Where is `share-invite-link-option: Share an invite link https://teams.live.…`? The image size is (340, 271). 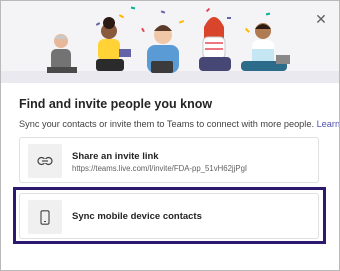 share-invite-link-option: Share an invite link https://teams.live.… is located at coordinates (169, 160).